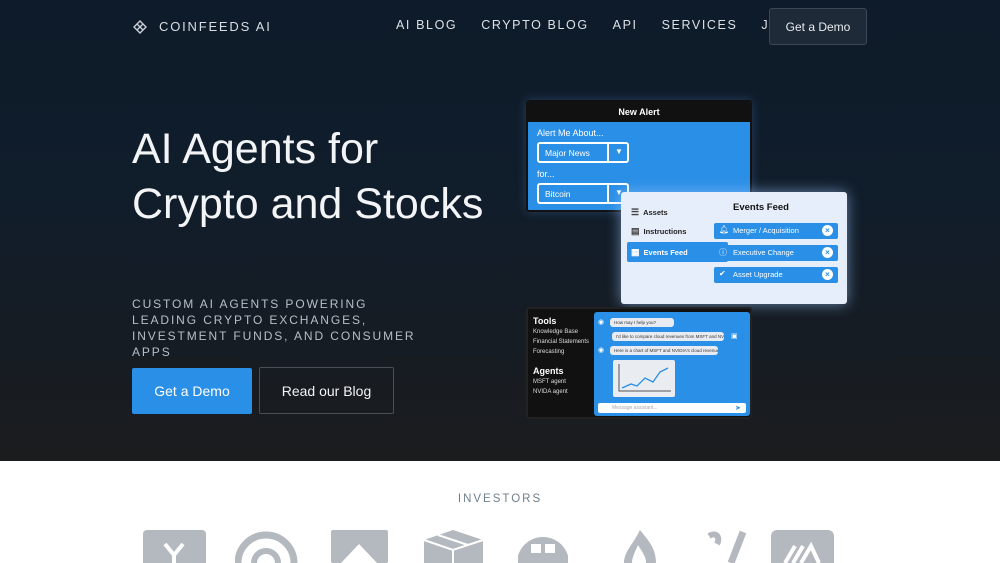 The width and height of the screenshot is (1000, 563). What do you see at coordinates (567, 153) in the screenshot?
I see `alert-topic-value: Major News` at bounding box center [567, 153].